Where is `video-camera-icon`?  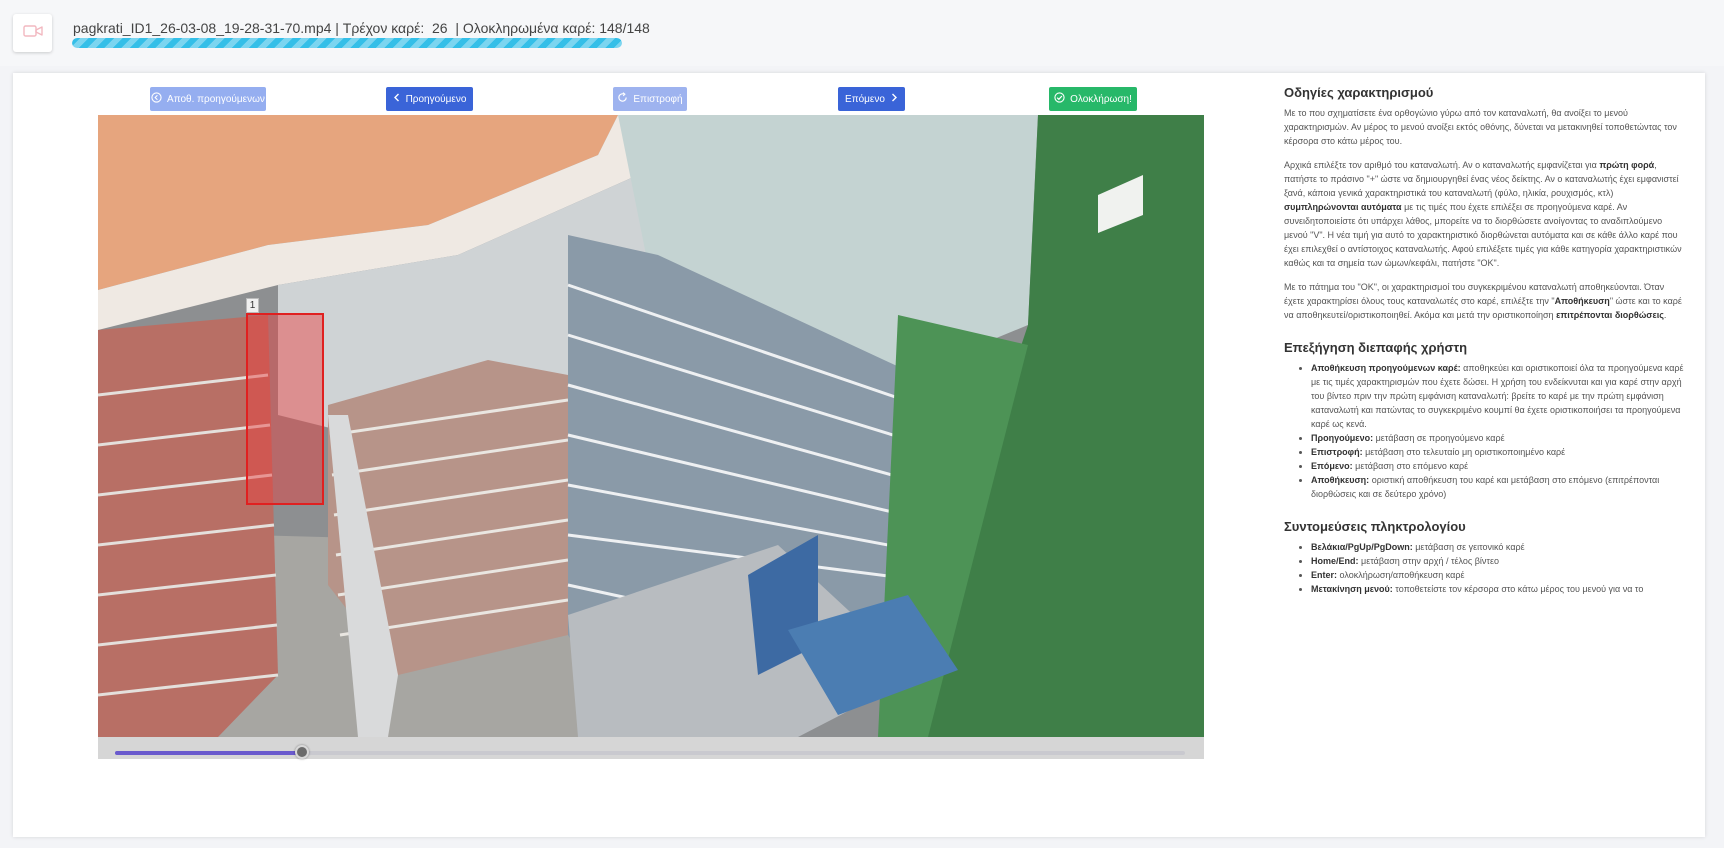 video-camera-icon is located at coordinates (32, 33).